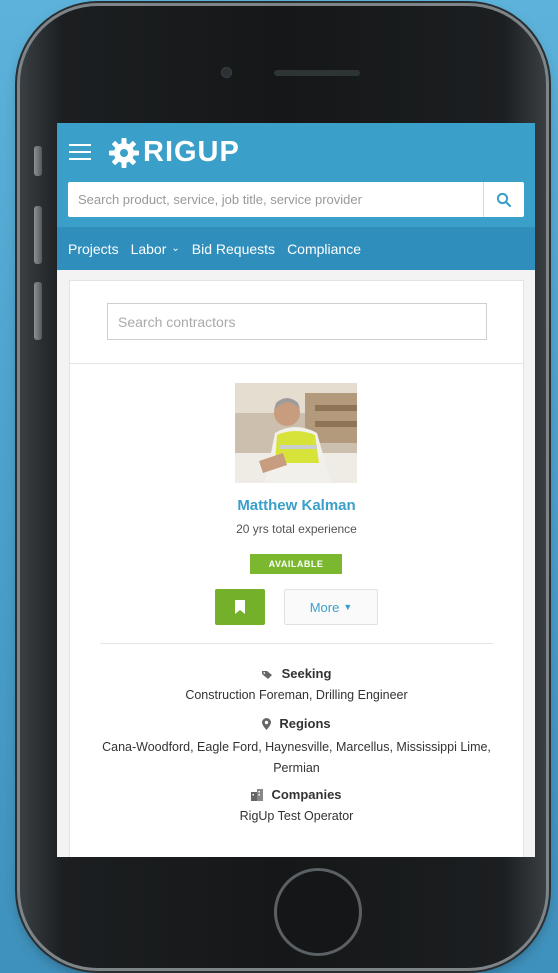  I want to click on nav-bid-requests: Bid Requests, so click(233, 249).